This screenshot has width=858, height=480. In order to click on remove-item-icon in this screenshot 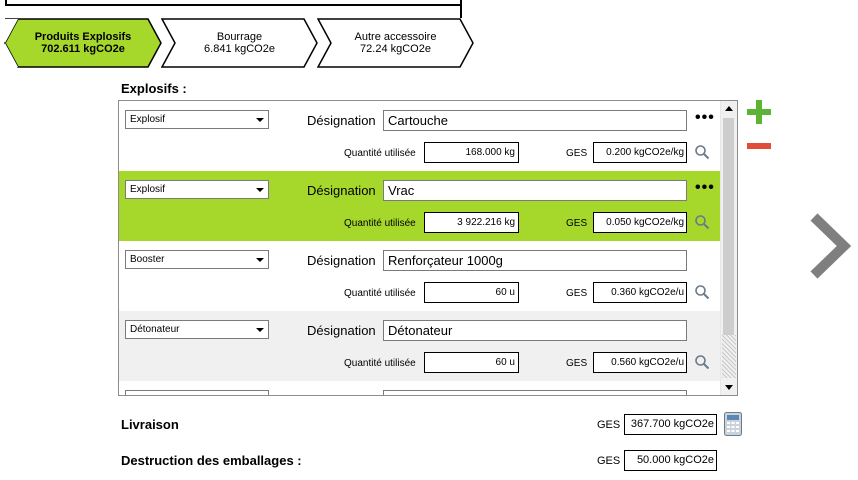, I will do `click(759, 146)`.